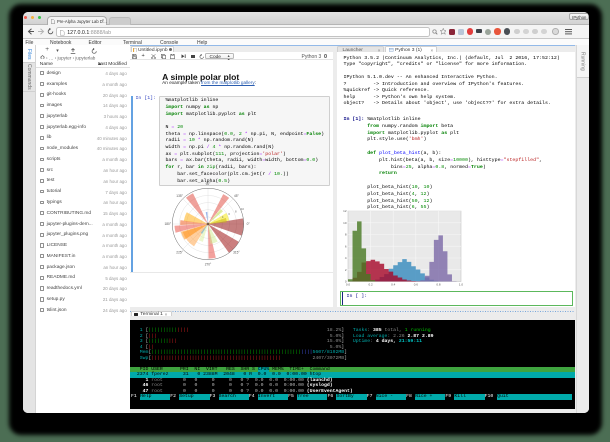 The width and height of the screenshot is (610, 442). I want to click on svg-text: 0.4, so click(394, 284).